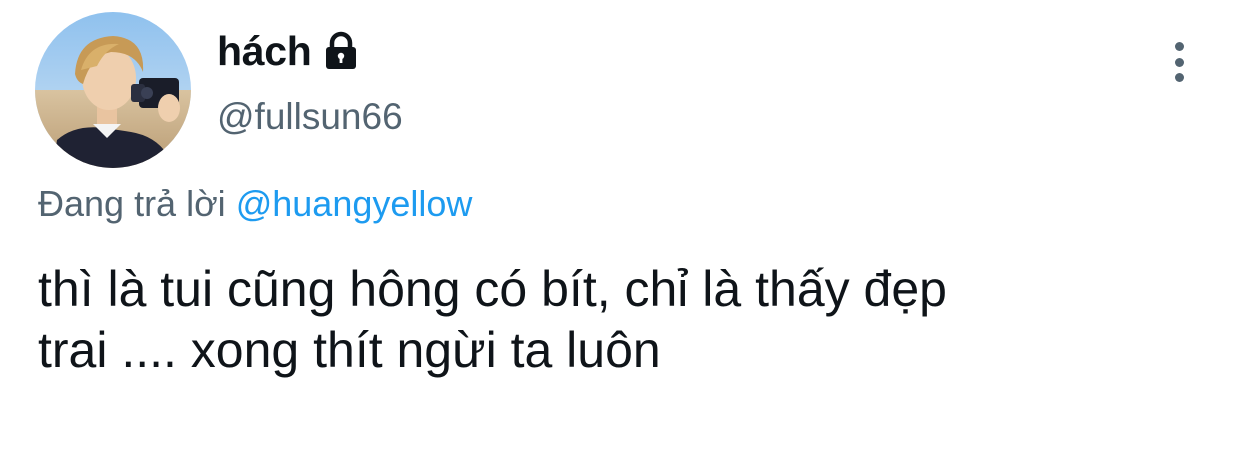 This screenshot has width=1242, height=455. I want to click on author-name-row: hách, so click(288, 51).